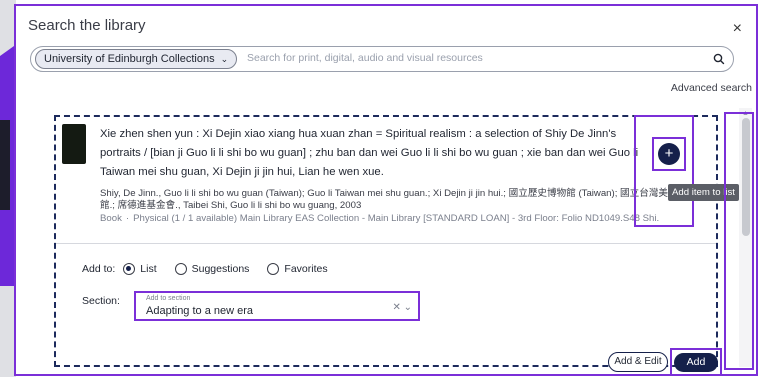 The image size is (760, 377). I want to click on add-to-label: Add to:, so click(99, 269).